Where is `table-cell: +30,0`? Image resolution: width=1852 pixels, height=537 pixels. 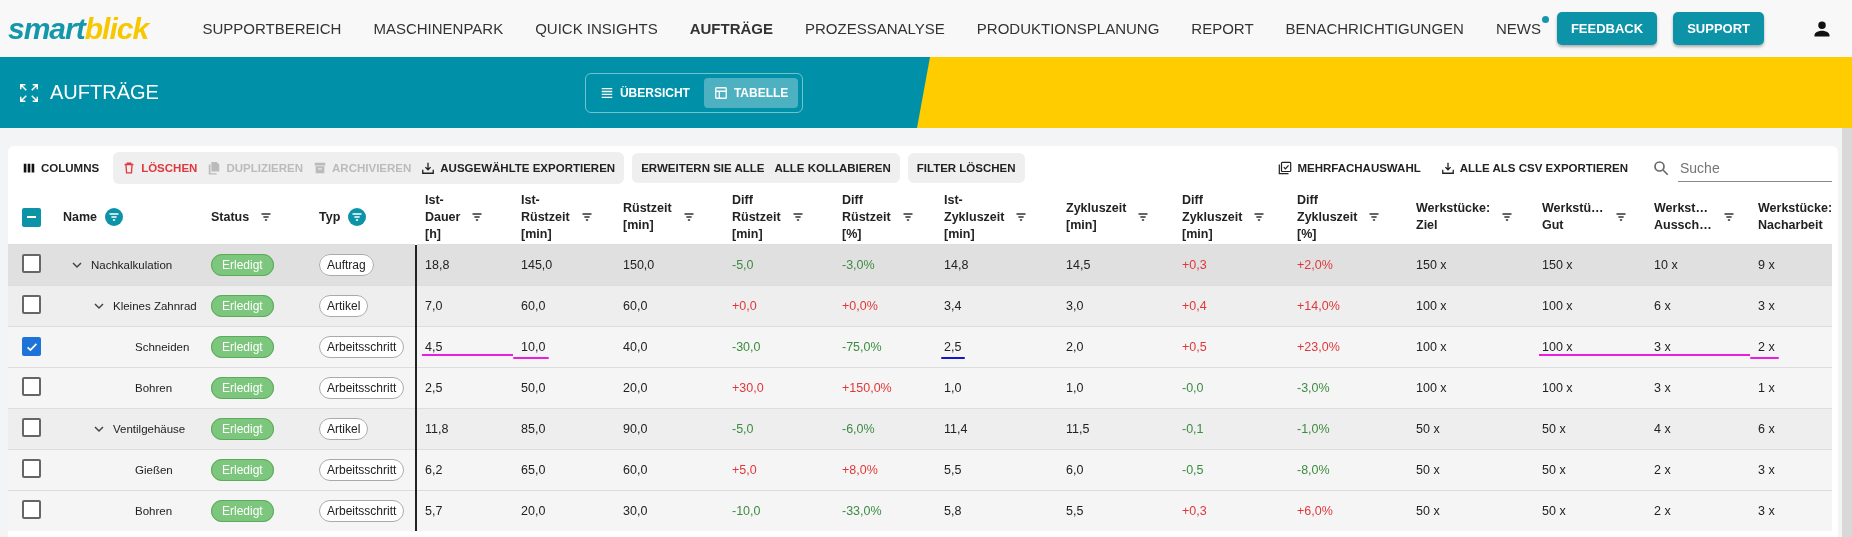
table-cell: +30,0 is located at coordinates (748, 388).